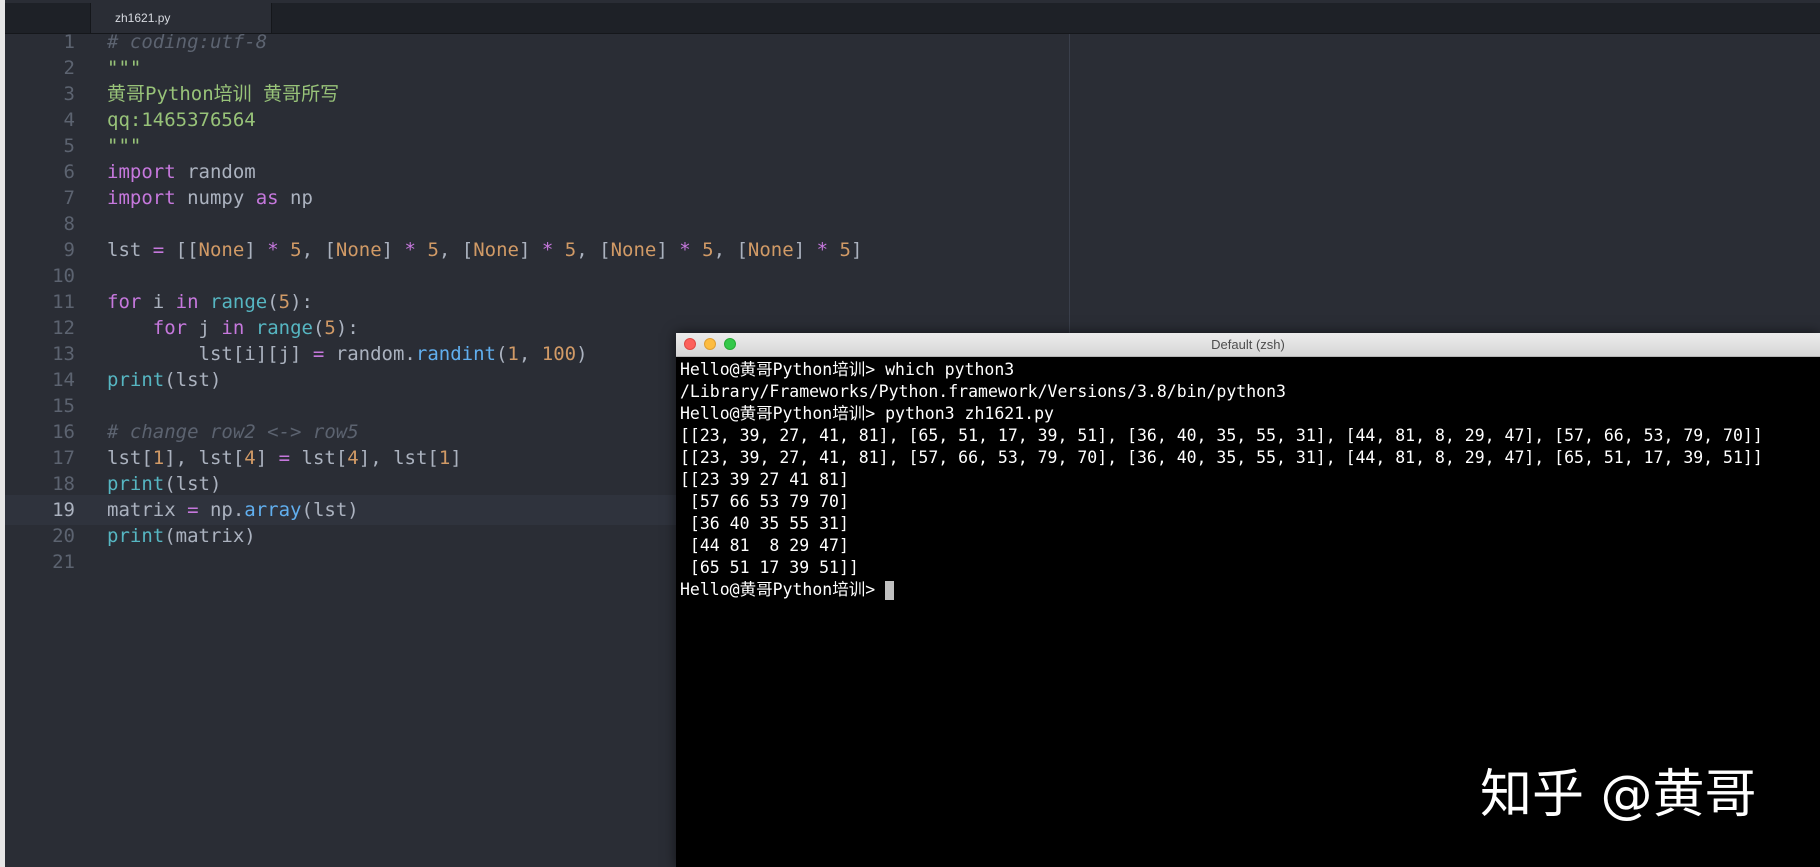 This screenshot has width=1820, height=867. I want to click on code-token: # coding:utf-8, so click(187, 42).